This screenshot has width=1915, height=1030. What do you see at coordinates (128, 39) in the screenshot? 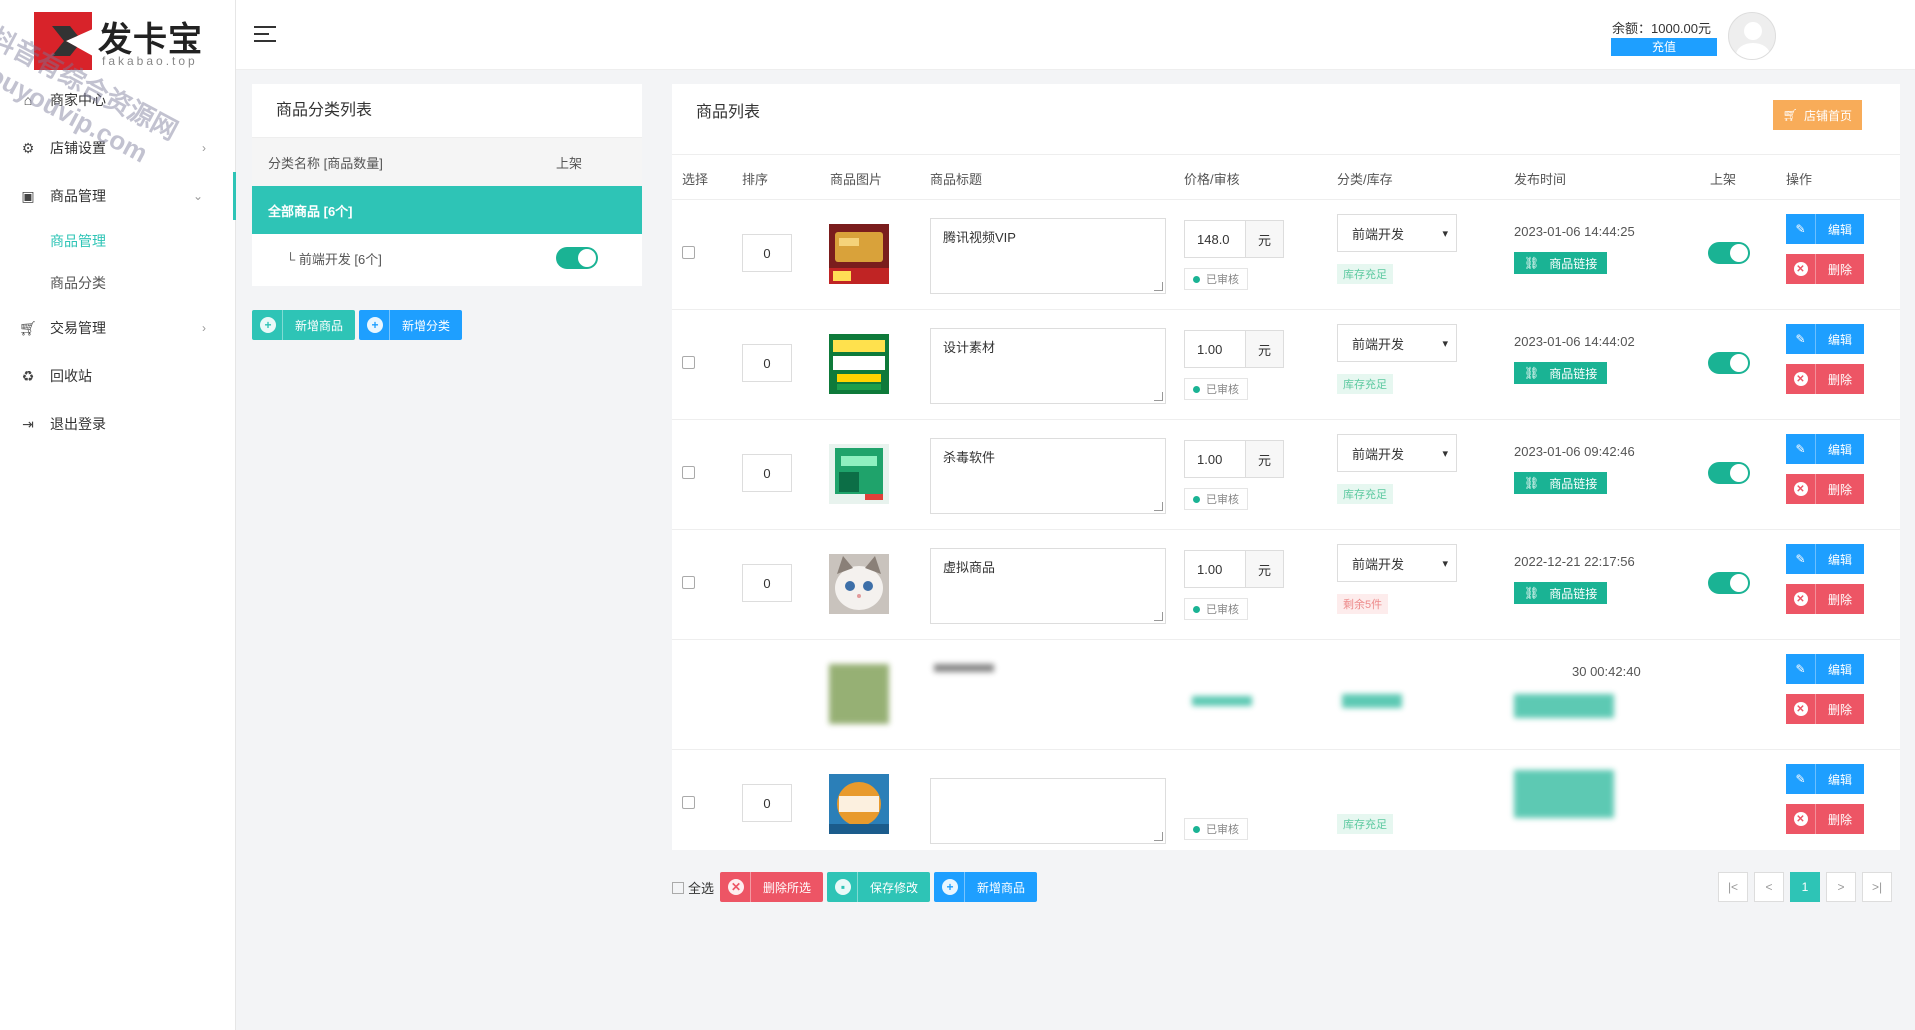
I see `logo: 发卡宝 fakabao.top` at bounding box center [128, 39].